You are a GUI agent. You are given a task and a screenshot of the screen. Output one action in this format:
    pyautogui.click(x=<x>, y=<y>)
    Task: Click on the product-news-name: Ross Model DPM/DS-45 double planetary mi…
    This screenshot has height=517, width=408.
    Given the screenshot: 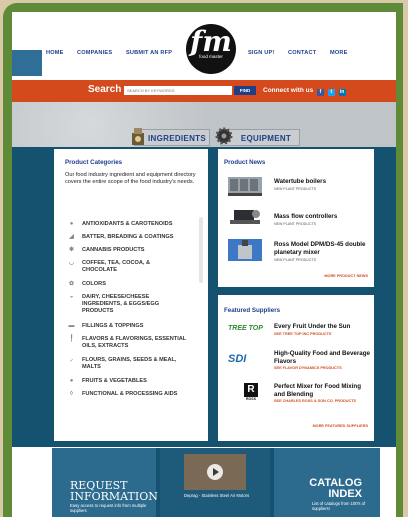 What is the action you would take?
    pyautogui.click(x=322, y=248)
    